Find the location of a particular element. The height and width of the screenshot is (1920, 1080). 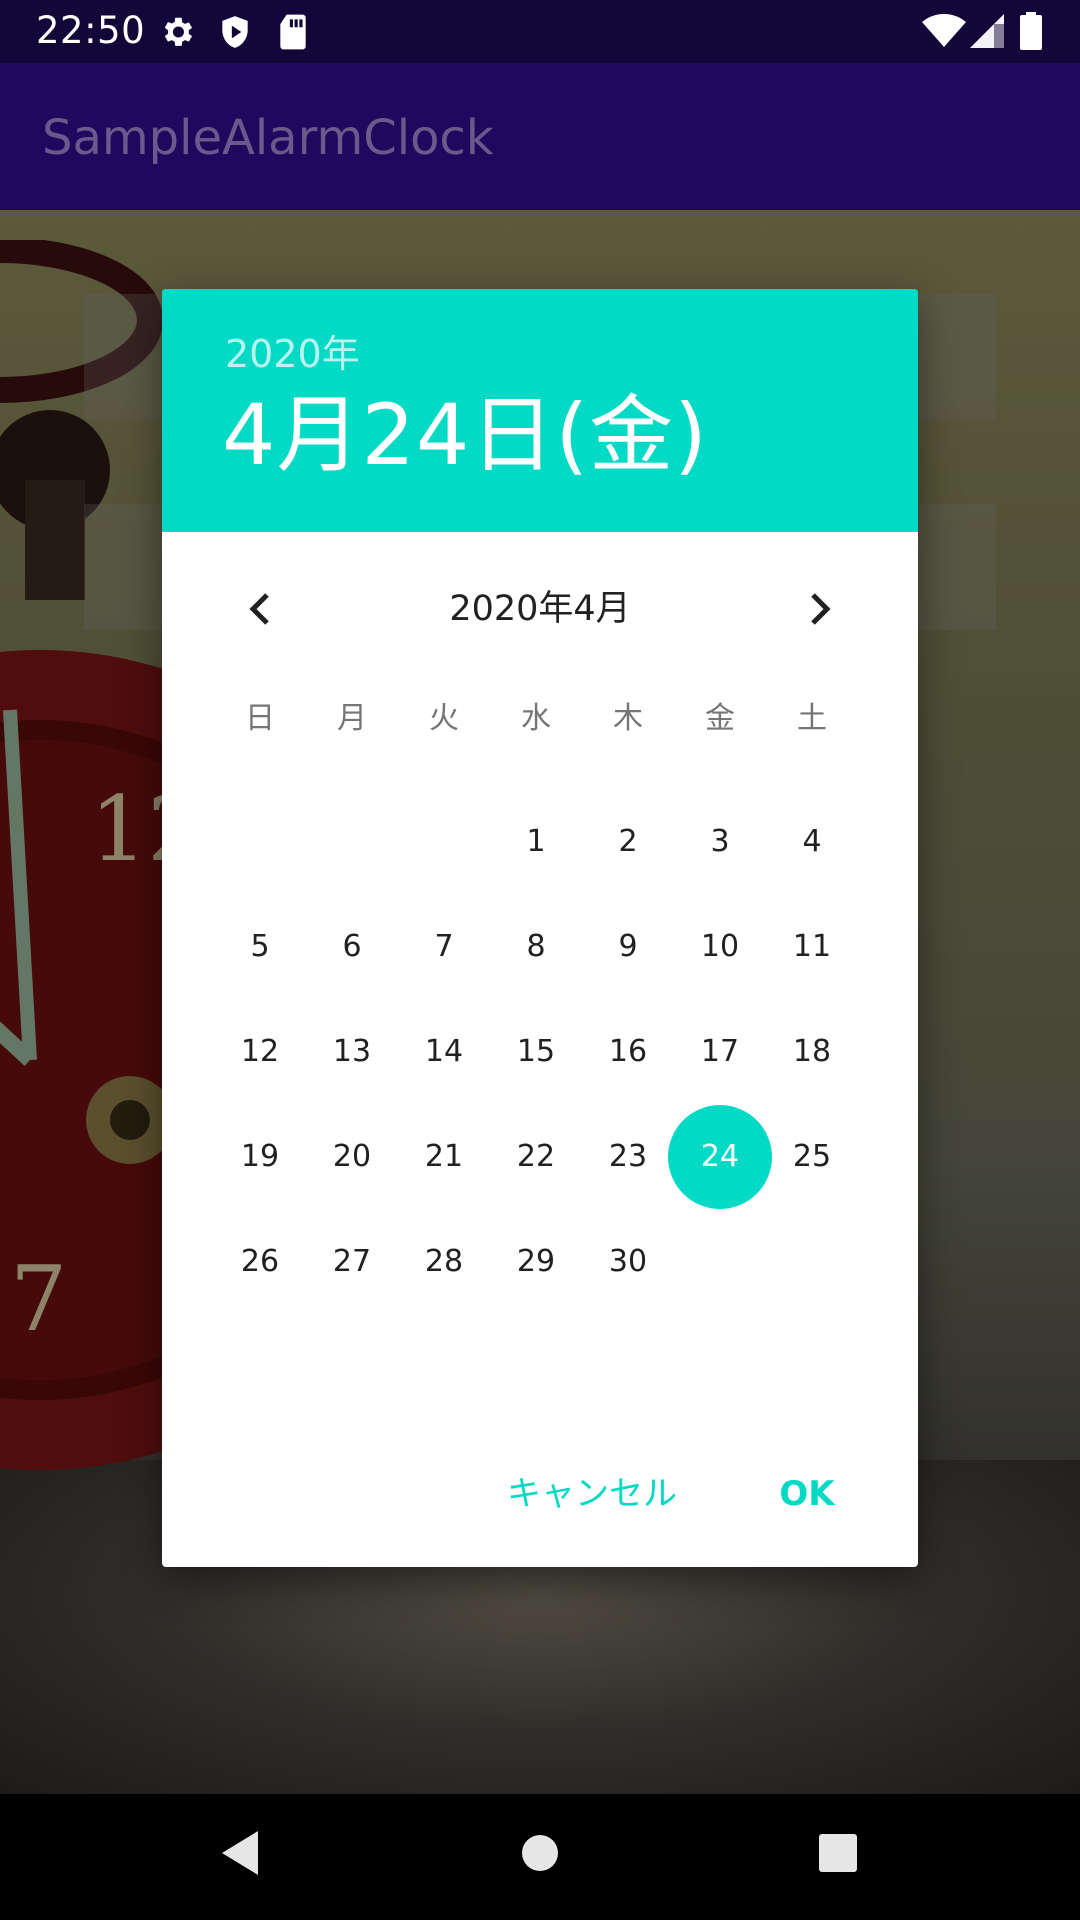

calendar-day-number: 21 is located at coordinates (444, 1156).